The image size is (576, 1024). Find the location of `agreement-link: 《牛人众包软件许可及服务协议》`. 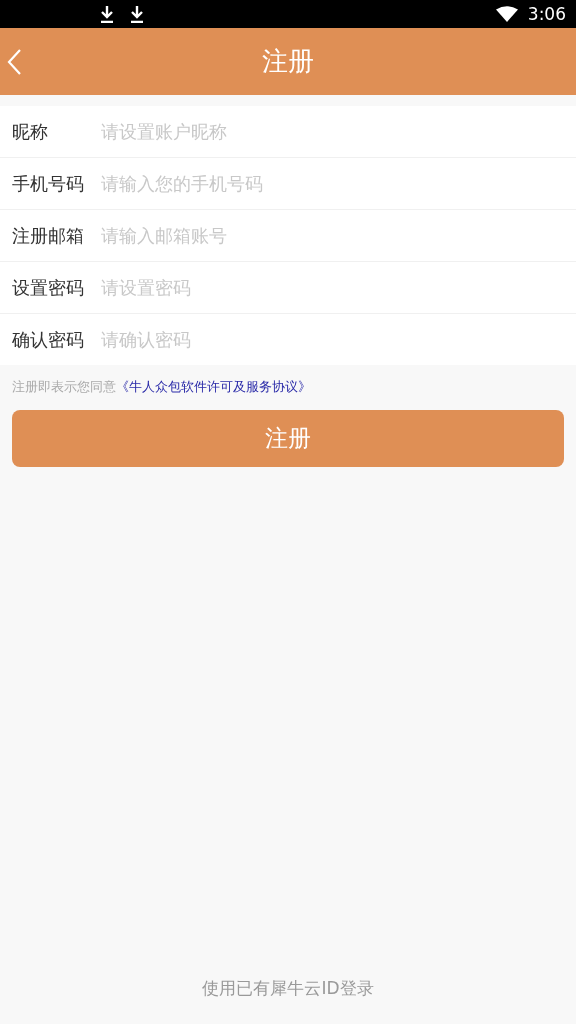

agreement-link: 《牛人众包软件许可及服务协议》 is located at coordinates (213, 386).